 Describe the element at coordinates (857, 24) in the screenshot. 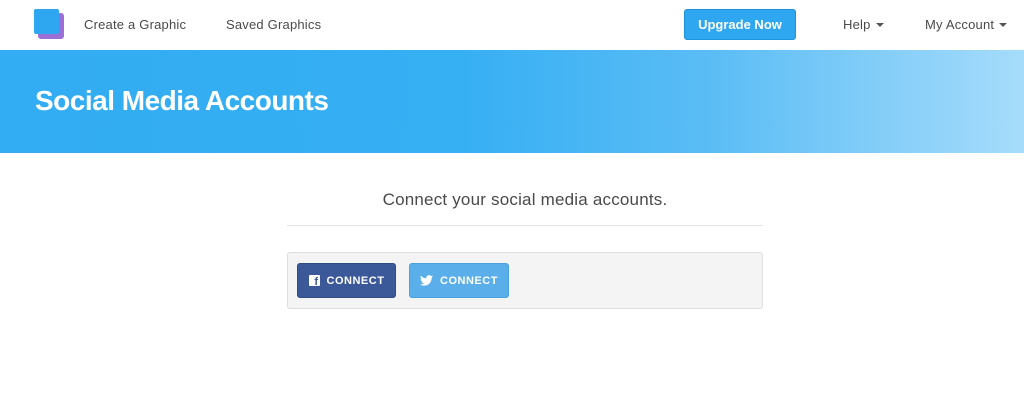

I see `help-menu-label: Help` at that location.